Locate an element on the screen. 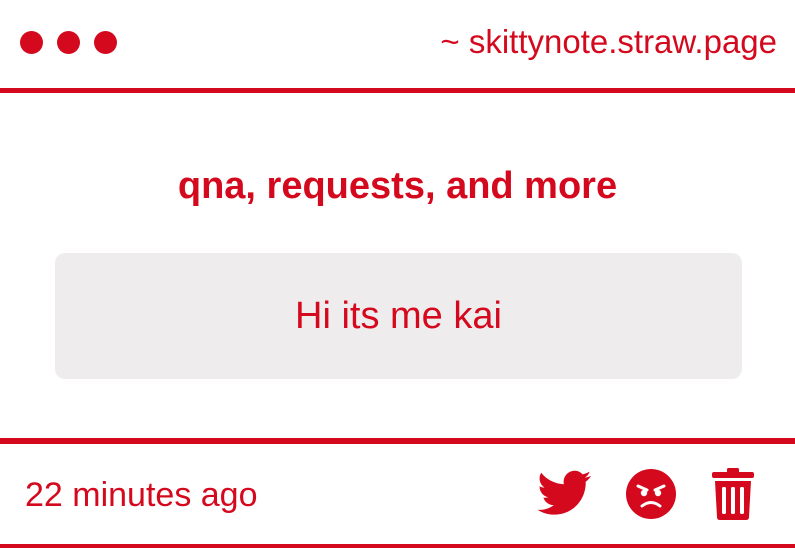 Image resolution: width=795 pixels, height=548 pixels. page-title: qna, requests, and more is located at coordinates (397, 186).